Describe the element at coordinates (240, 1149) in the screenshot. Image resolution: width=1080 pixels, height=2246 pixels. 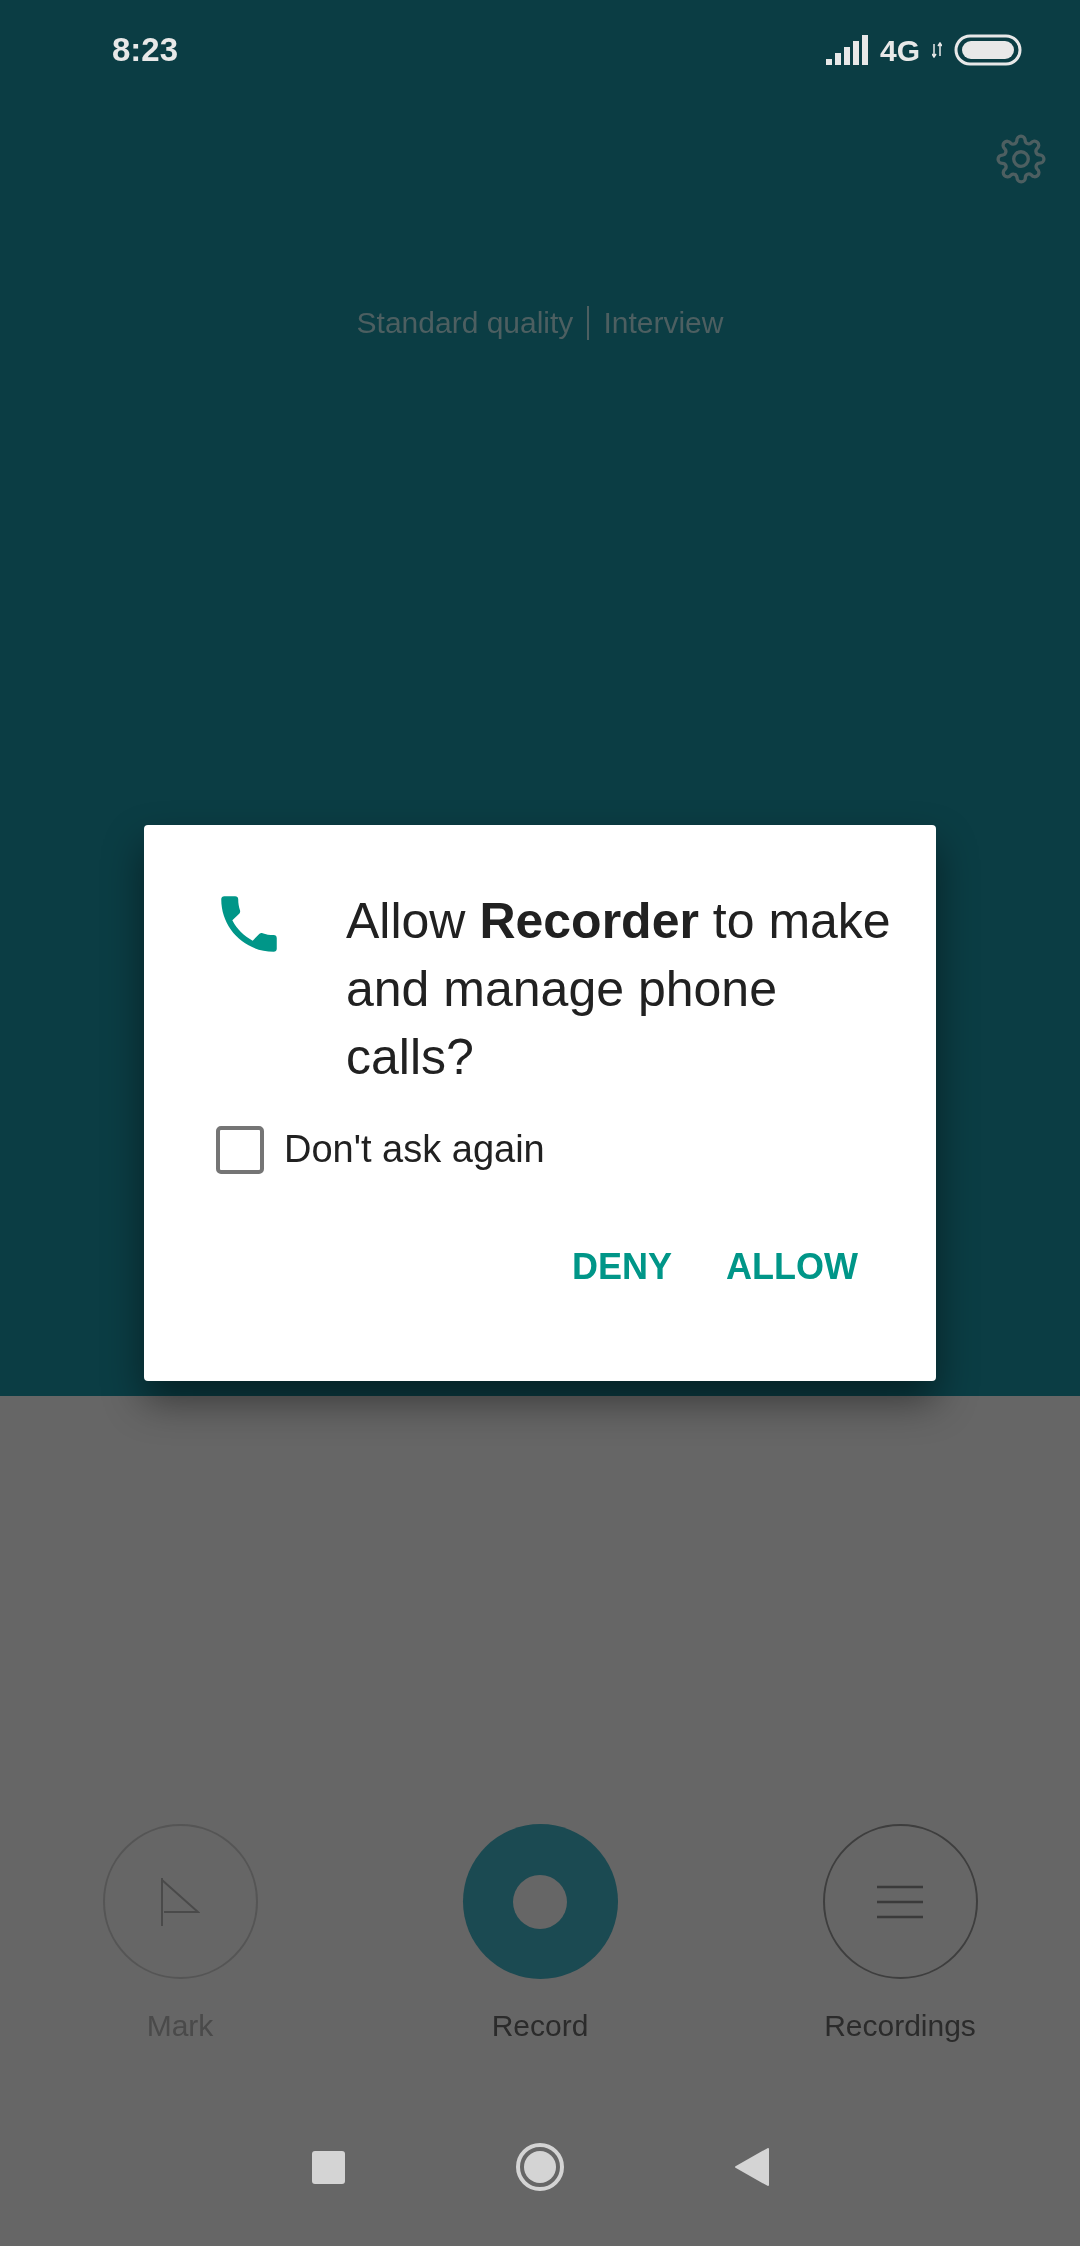
I see `checkbox` at that location.